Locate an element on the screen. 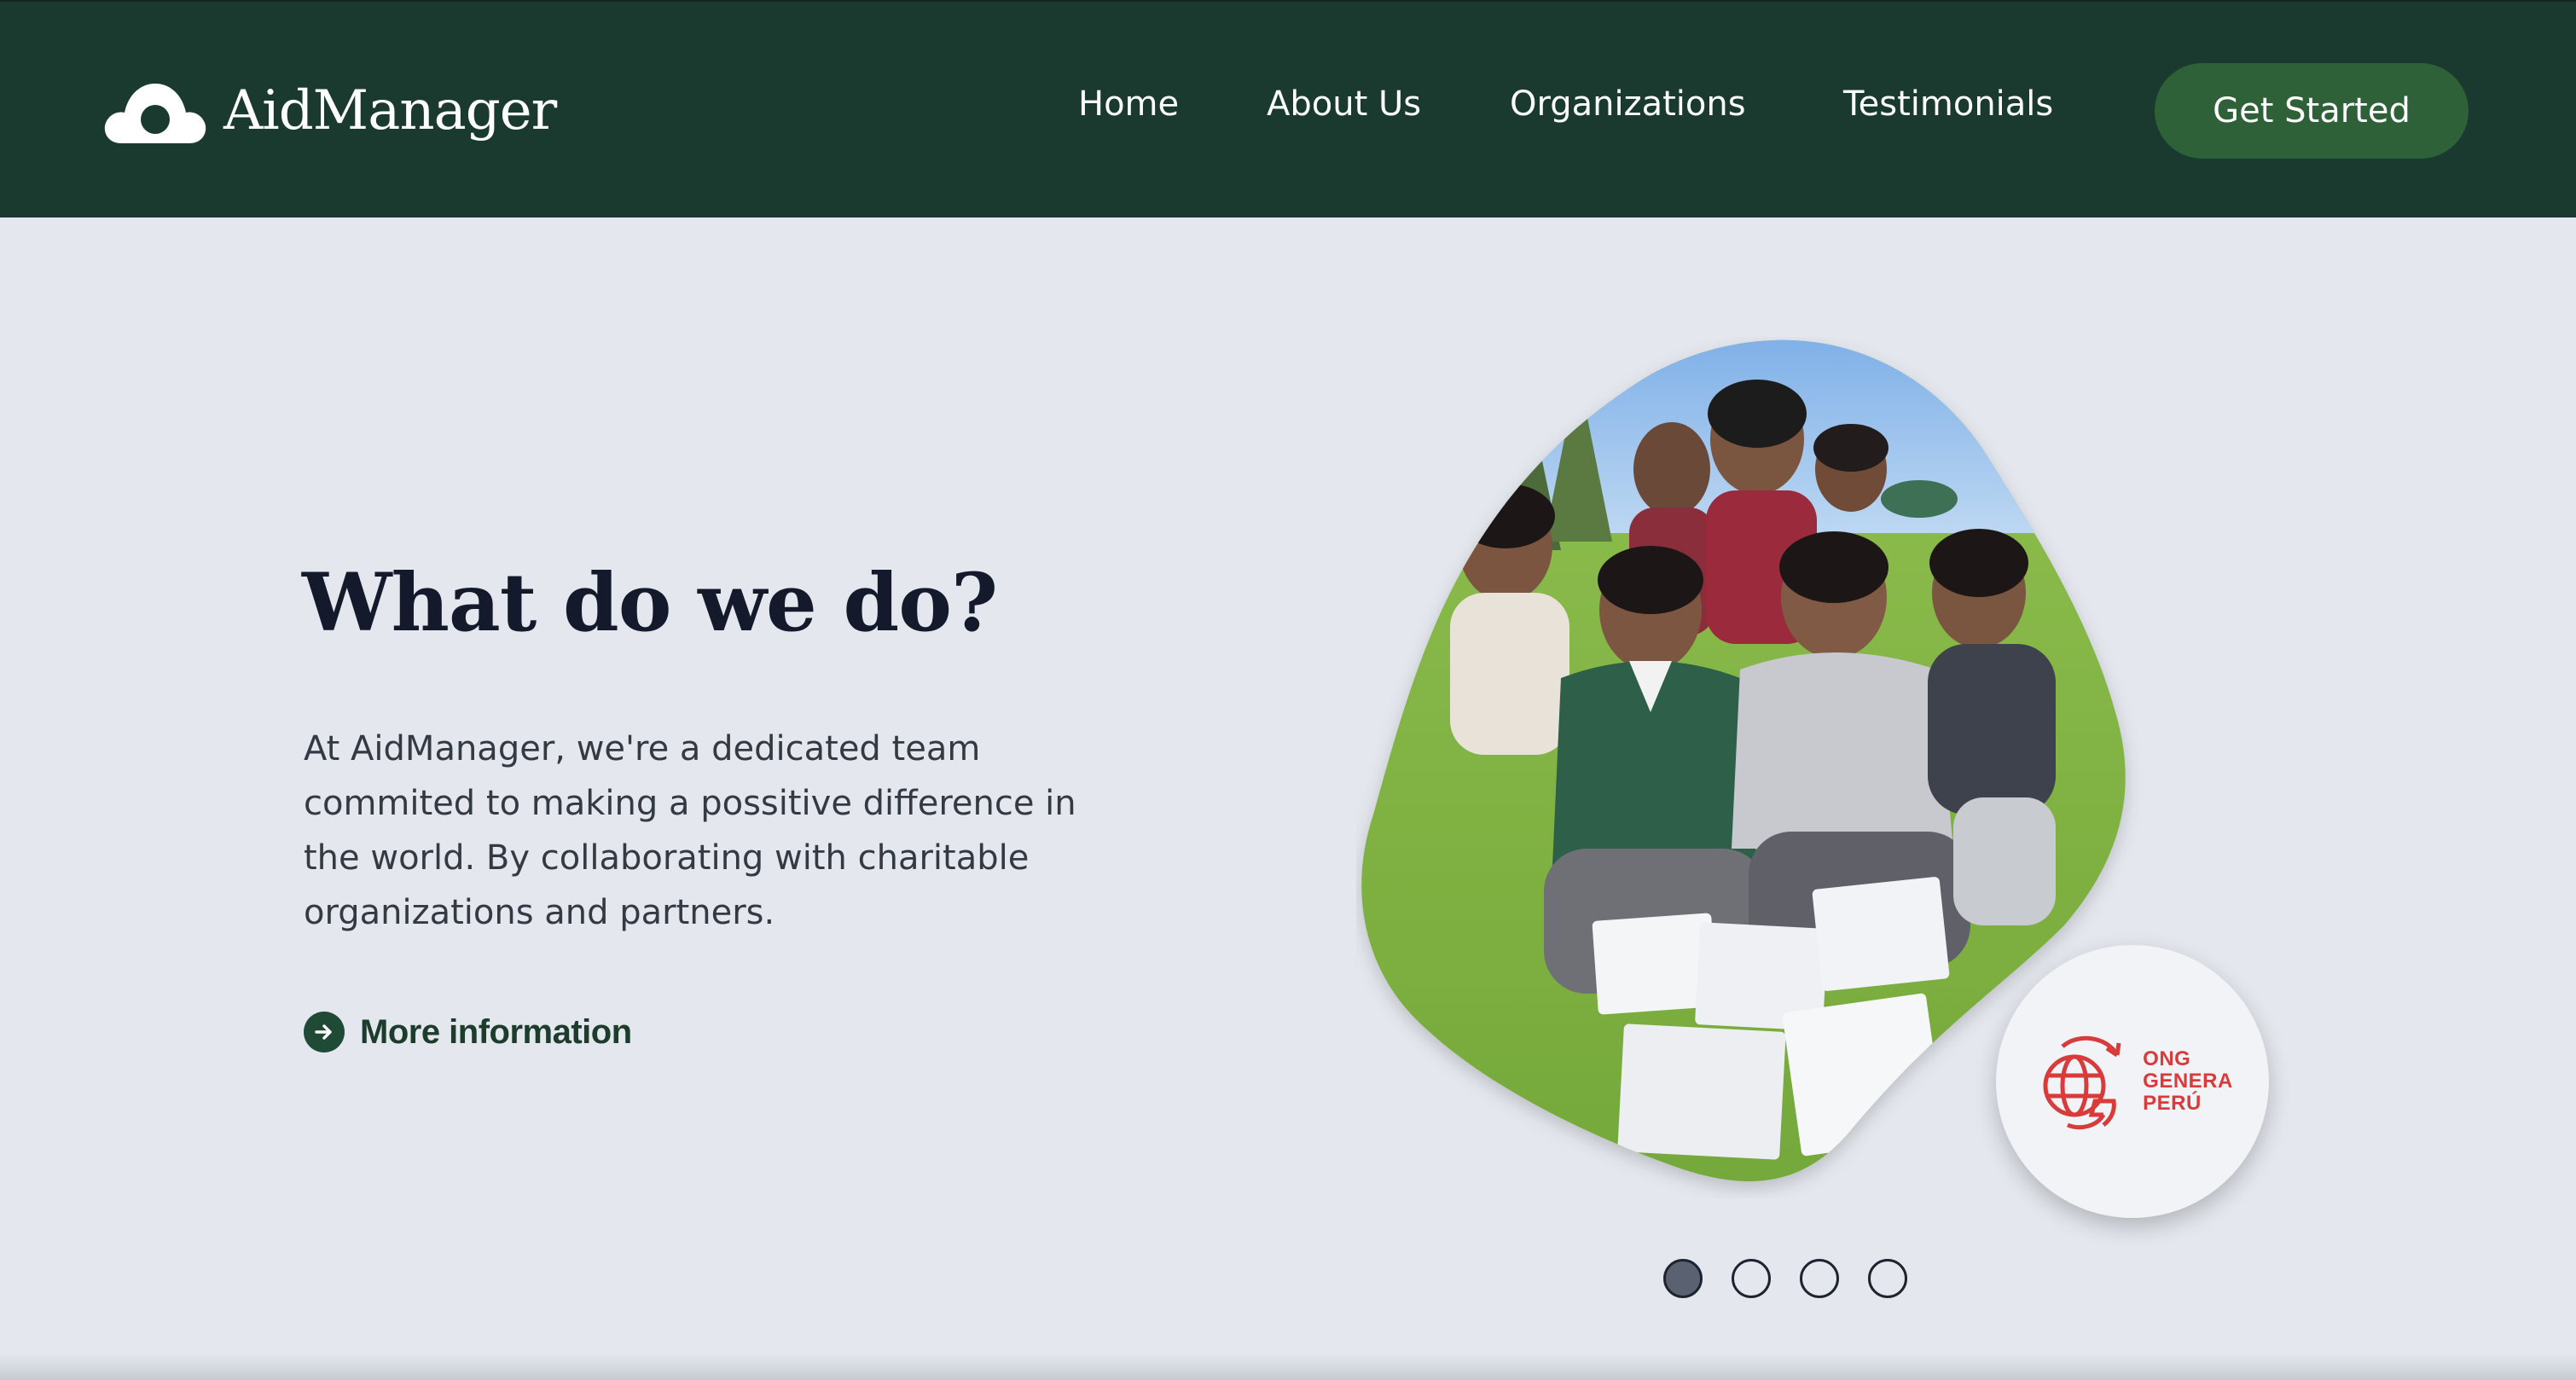 The height and width of the screenshot is (1380, 2576). brand-name: AidManager is located at coordinates (390, 110).